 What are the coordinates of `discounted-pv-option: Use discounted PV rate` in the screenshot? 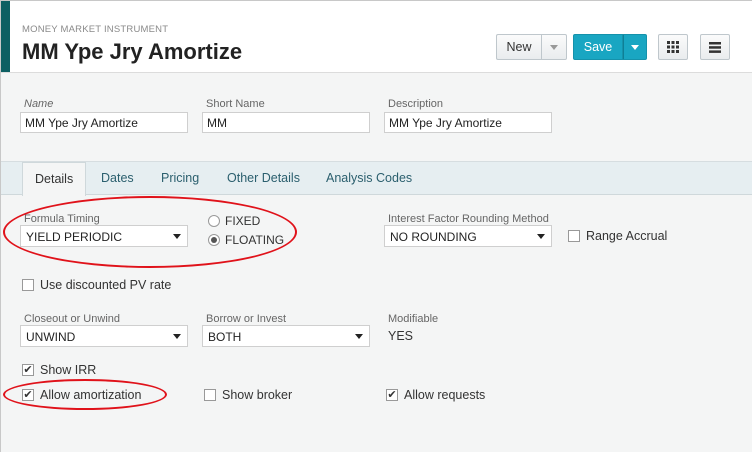 It's located at (96, 285).